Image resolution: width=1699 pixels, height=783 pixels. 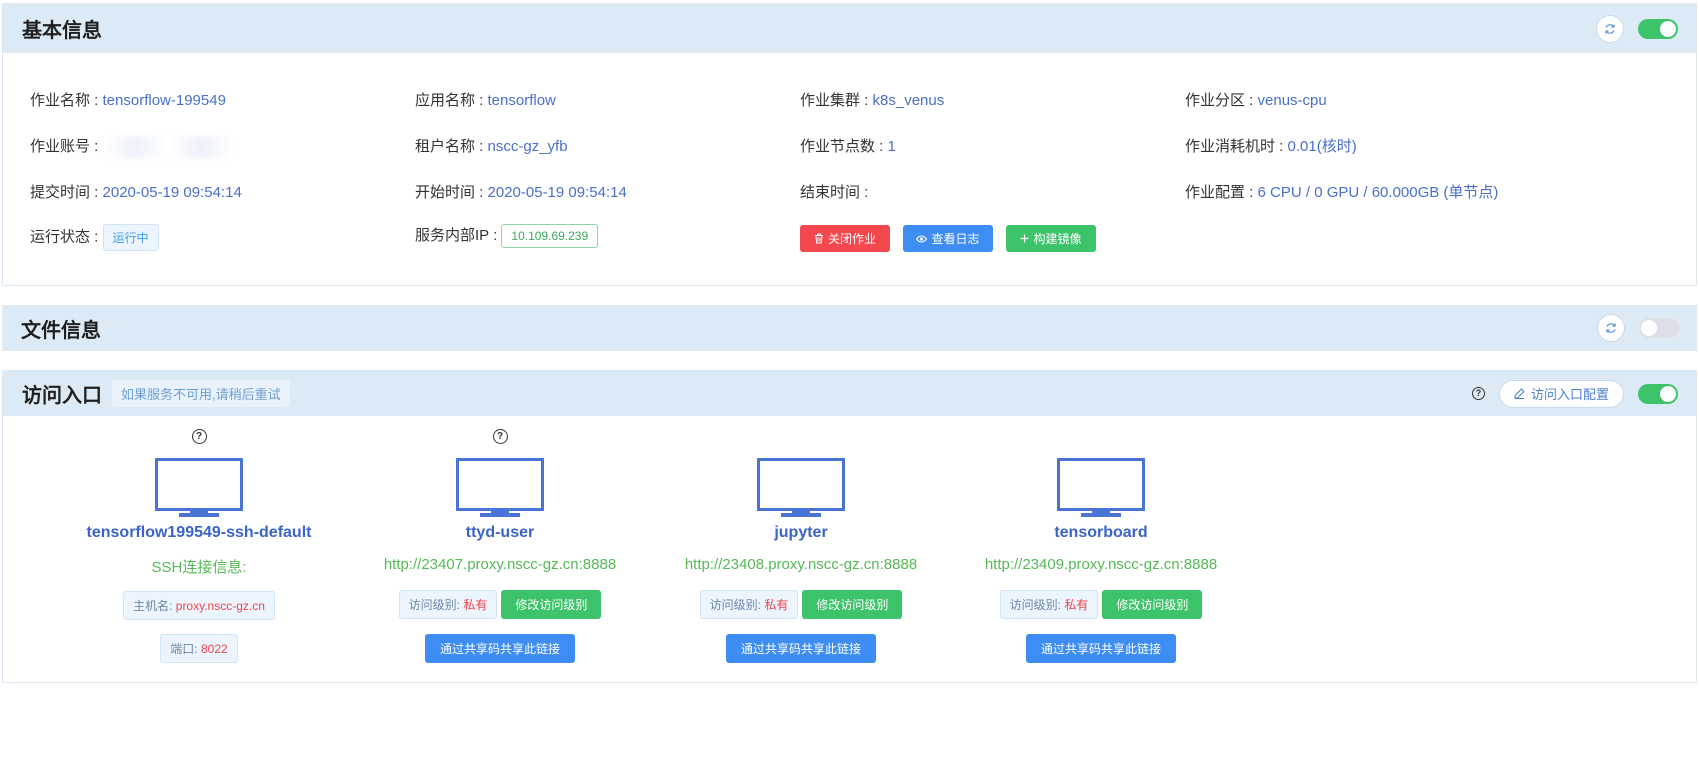 I want to click on cluster-field: 作业集群 : k8s_venus, so click(x=872, y=100).